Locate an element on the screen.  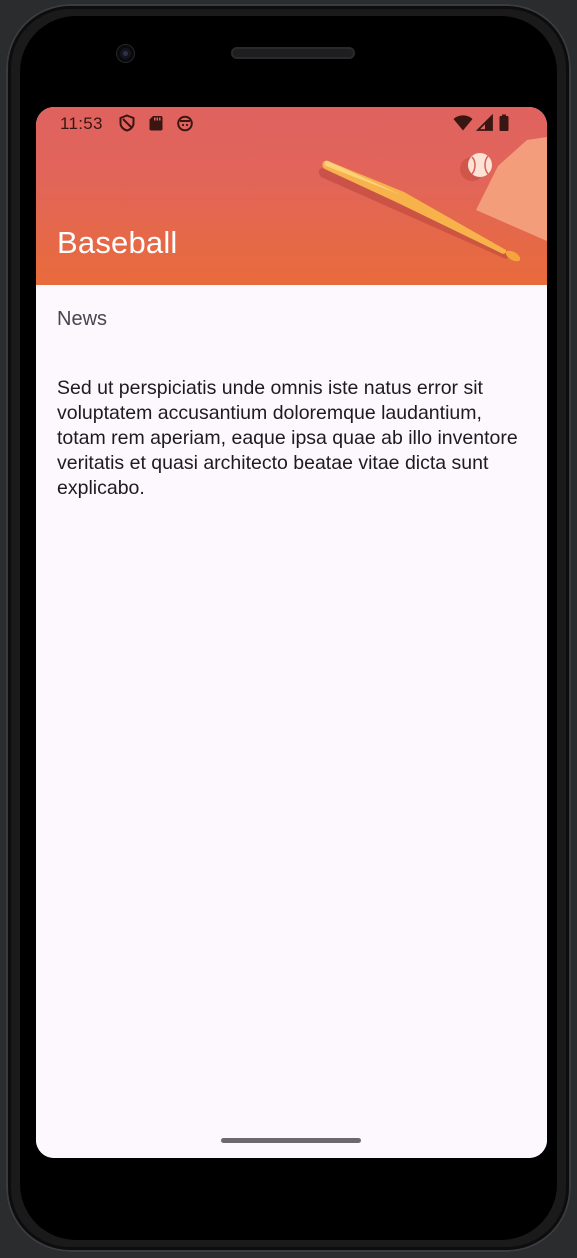
app-bar: 11:53 Baseball is located at coordinates (291, 196).